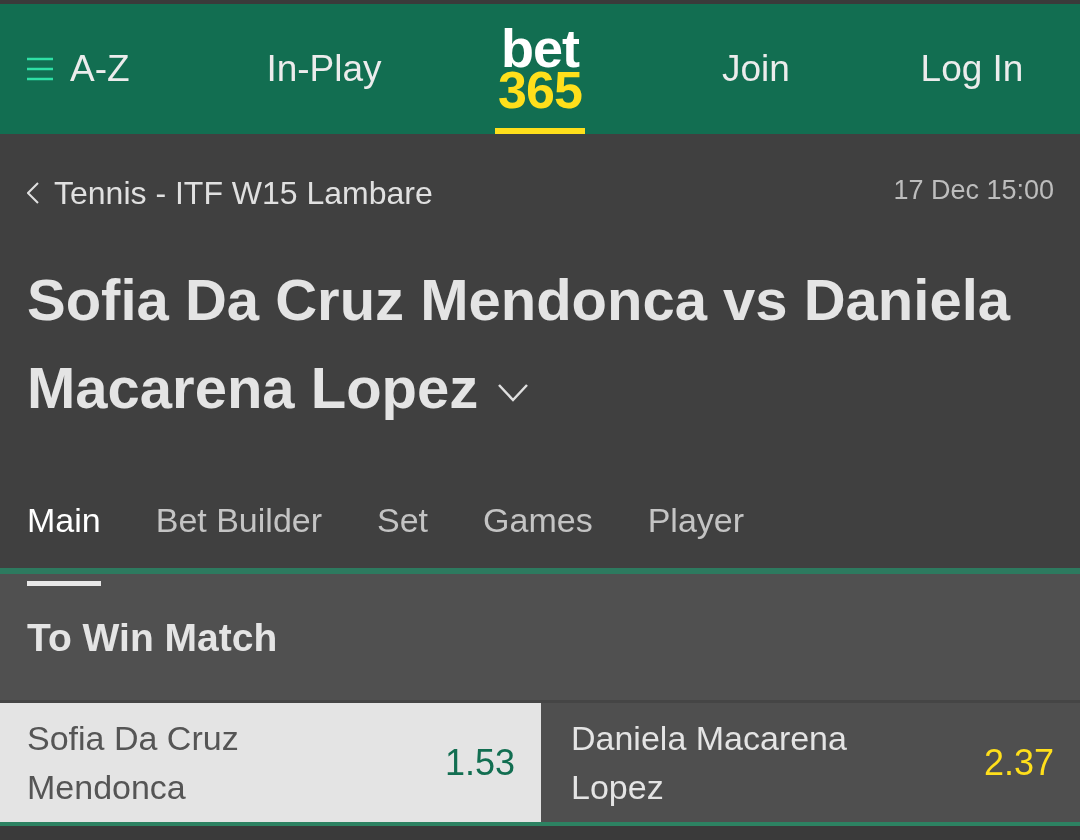 This screenshot has width=1080, height=840. What do you see at coordinates (709, 762) in the screenshot?
I see `player-name: Daniela Macarena Lopez` at bounding box center [709, 762].